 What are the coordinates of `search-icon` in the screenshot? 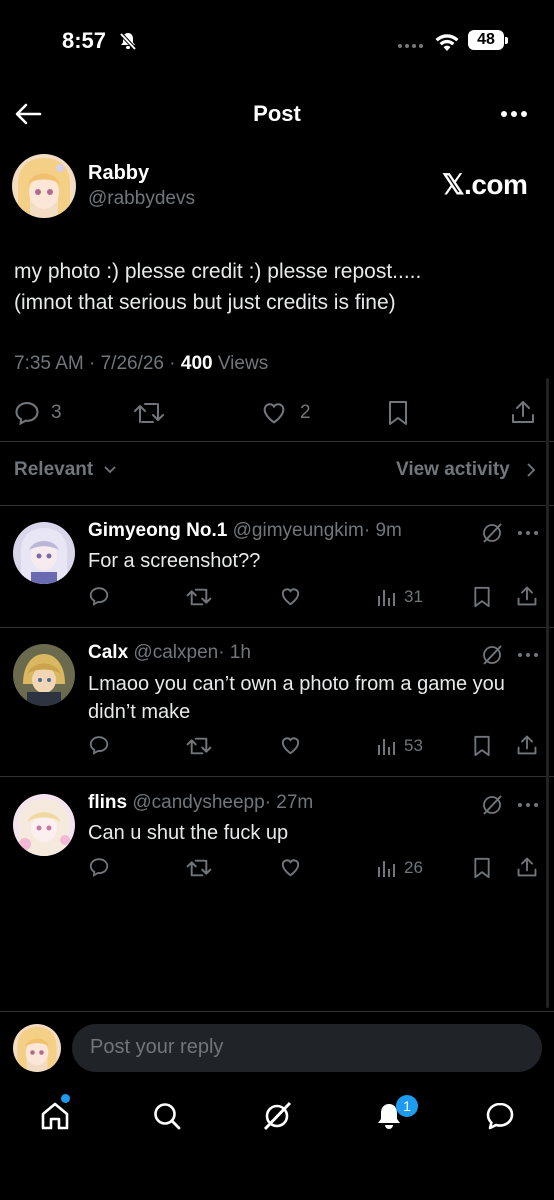 It's located at (167, 1116).